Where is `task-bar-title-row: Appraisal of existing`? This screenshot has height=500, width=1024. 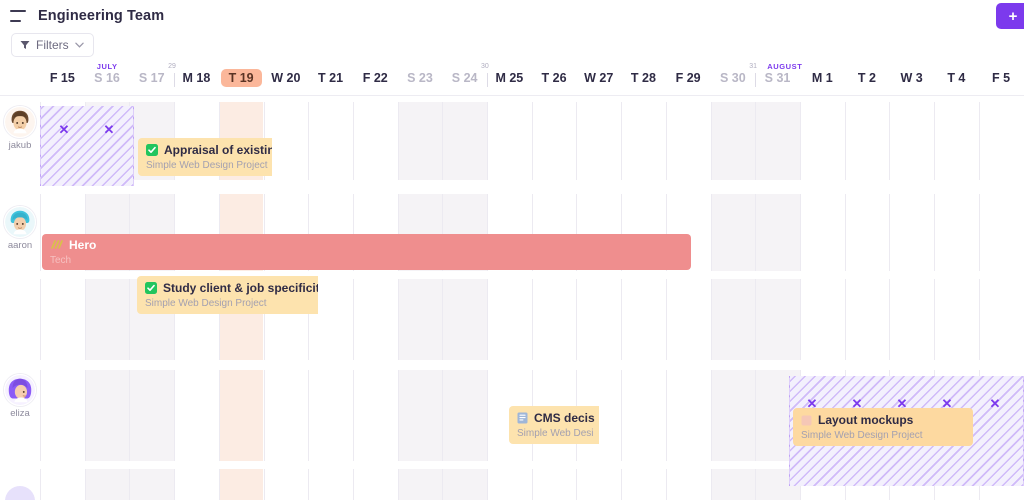 task-bar-title-row: Appraisal of existing is located at coordinates (209, 150).